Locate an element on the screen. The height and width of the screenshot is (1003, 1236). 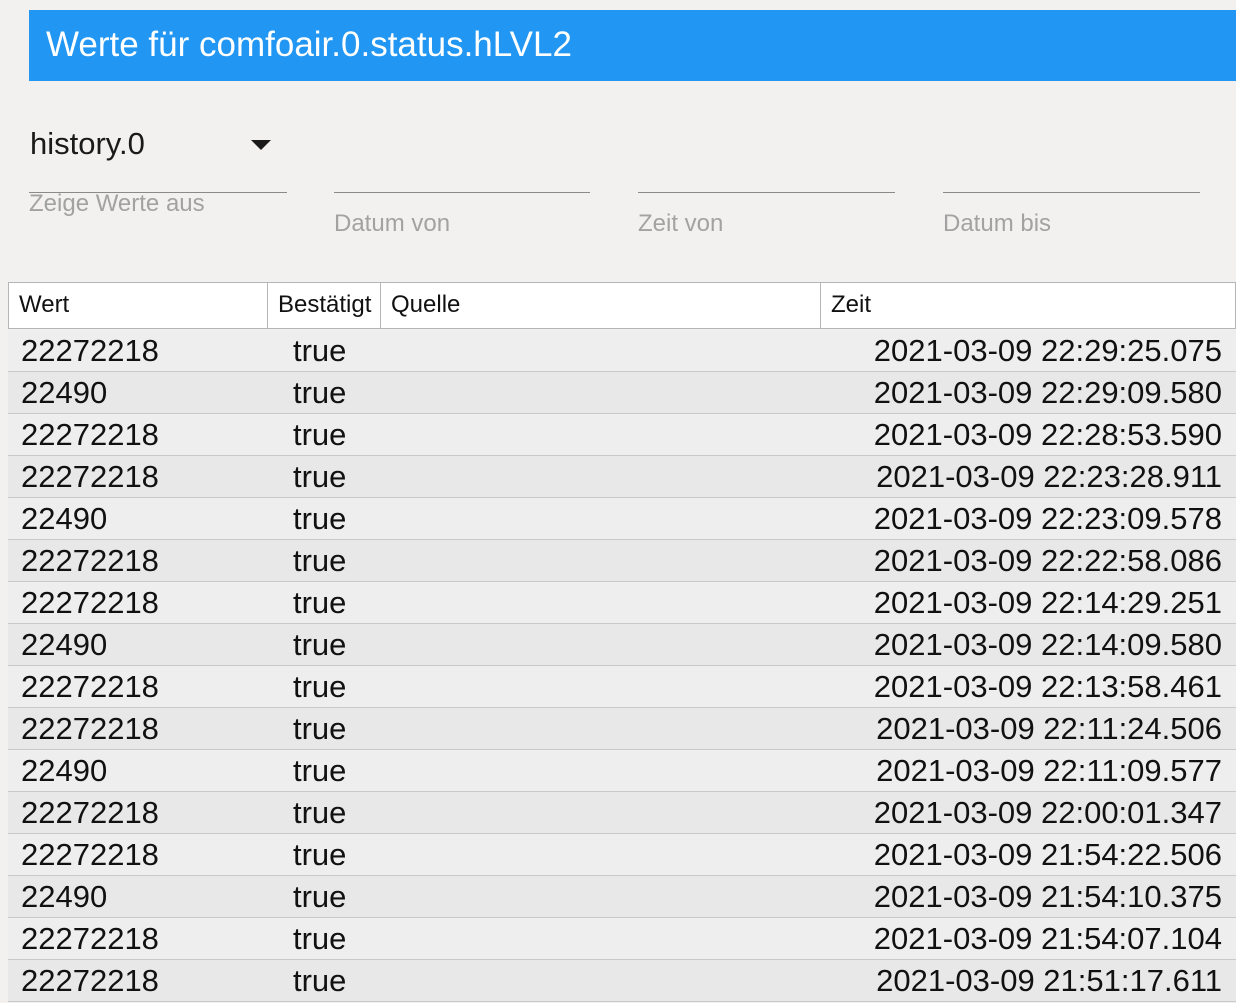
table-row: 22272218 true 2021-03-09 21:54:07.104 is located at coordinates (622, 939).